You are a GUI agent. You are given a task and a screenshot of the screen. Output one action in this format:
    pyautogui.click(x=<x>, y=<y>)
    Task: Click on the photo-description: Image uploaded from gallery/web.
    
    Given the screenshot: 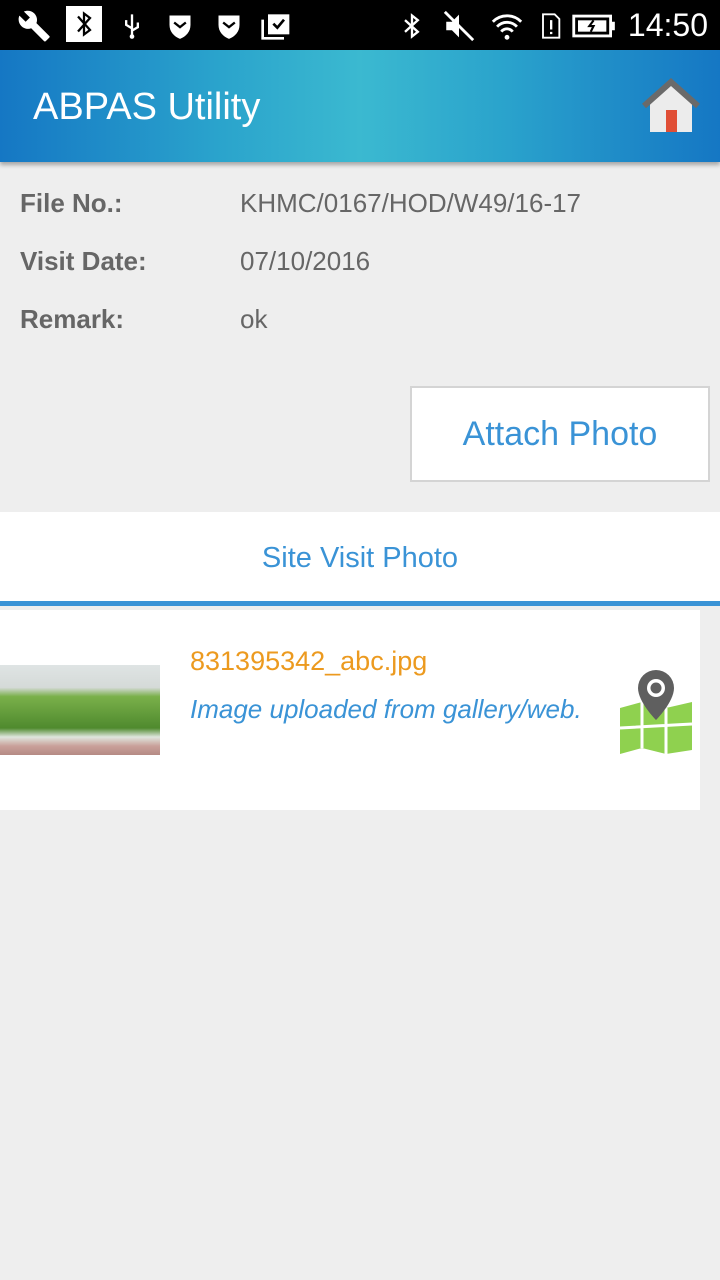 What is the action you would take?
    pyautogui.click(x=386, y=709)
    